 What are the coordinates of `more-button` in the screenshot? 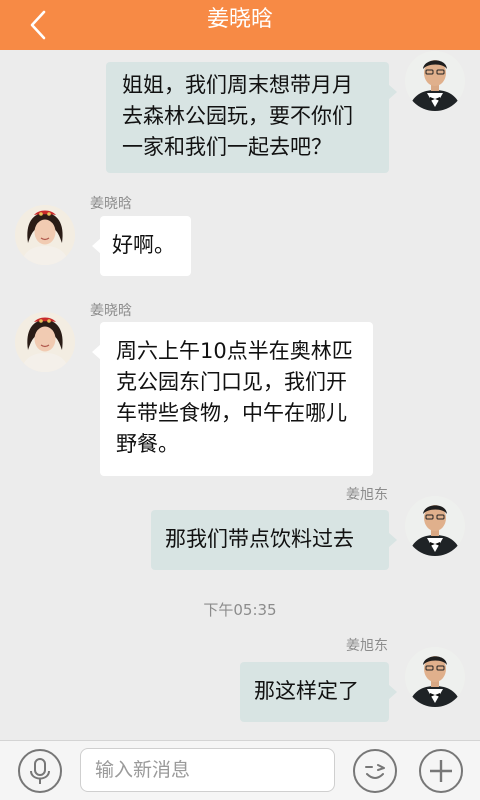 It's located at (441, 771).